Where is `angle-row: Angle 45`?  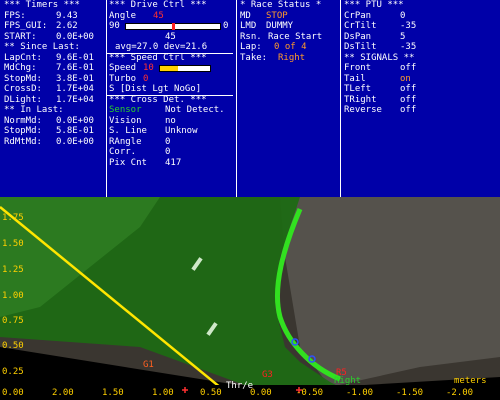 angle-row: Angle 45 is located at coordinates (136, 15).